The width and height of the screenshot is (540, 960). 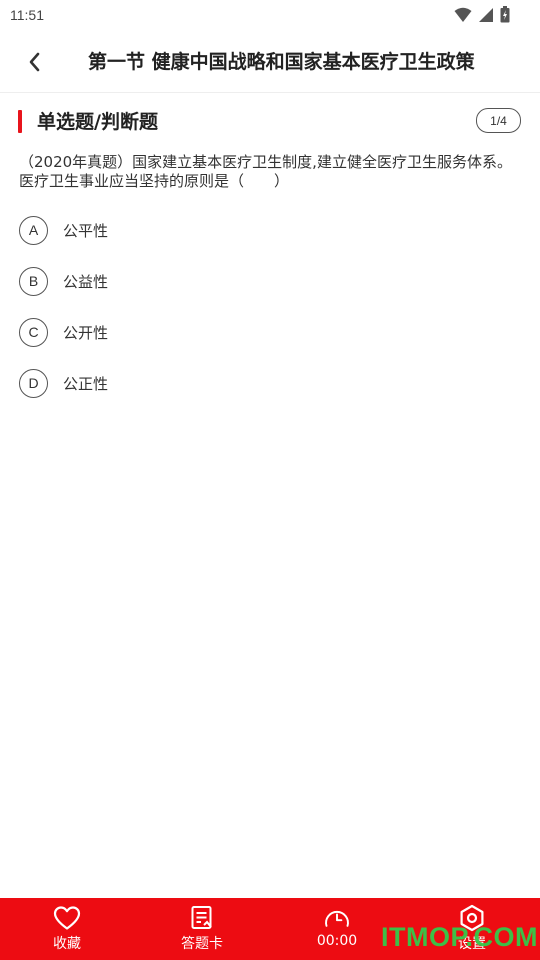 What do you see at coordinates (337, 918) in the screenshot?
I see `timer-icon` at bounding box center [337, 918].